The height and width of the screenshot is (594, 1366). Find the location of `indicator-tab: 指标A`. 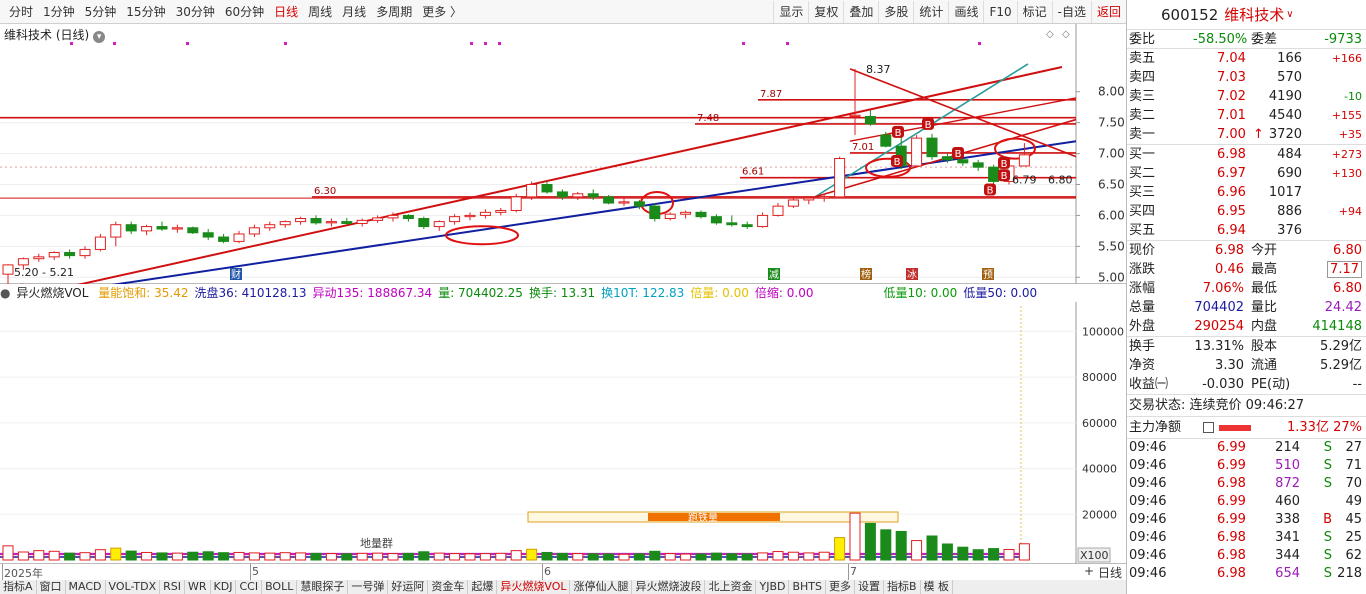

indicator-tab: 指标A is located at coordinates (18, 587).